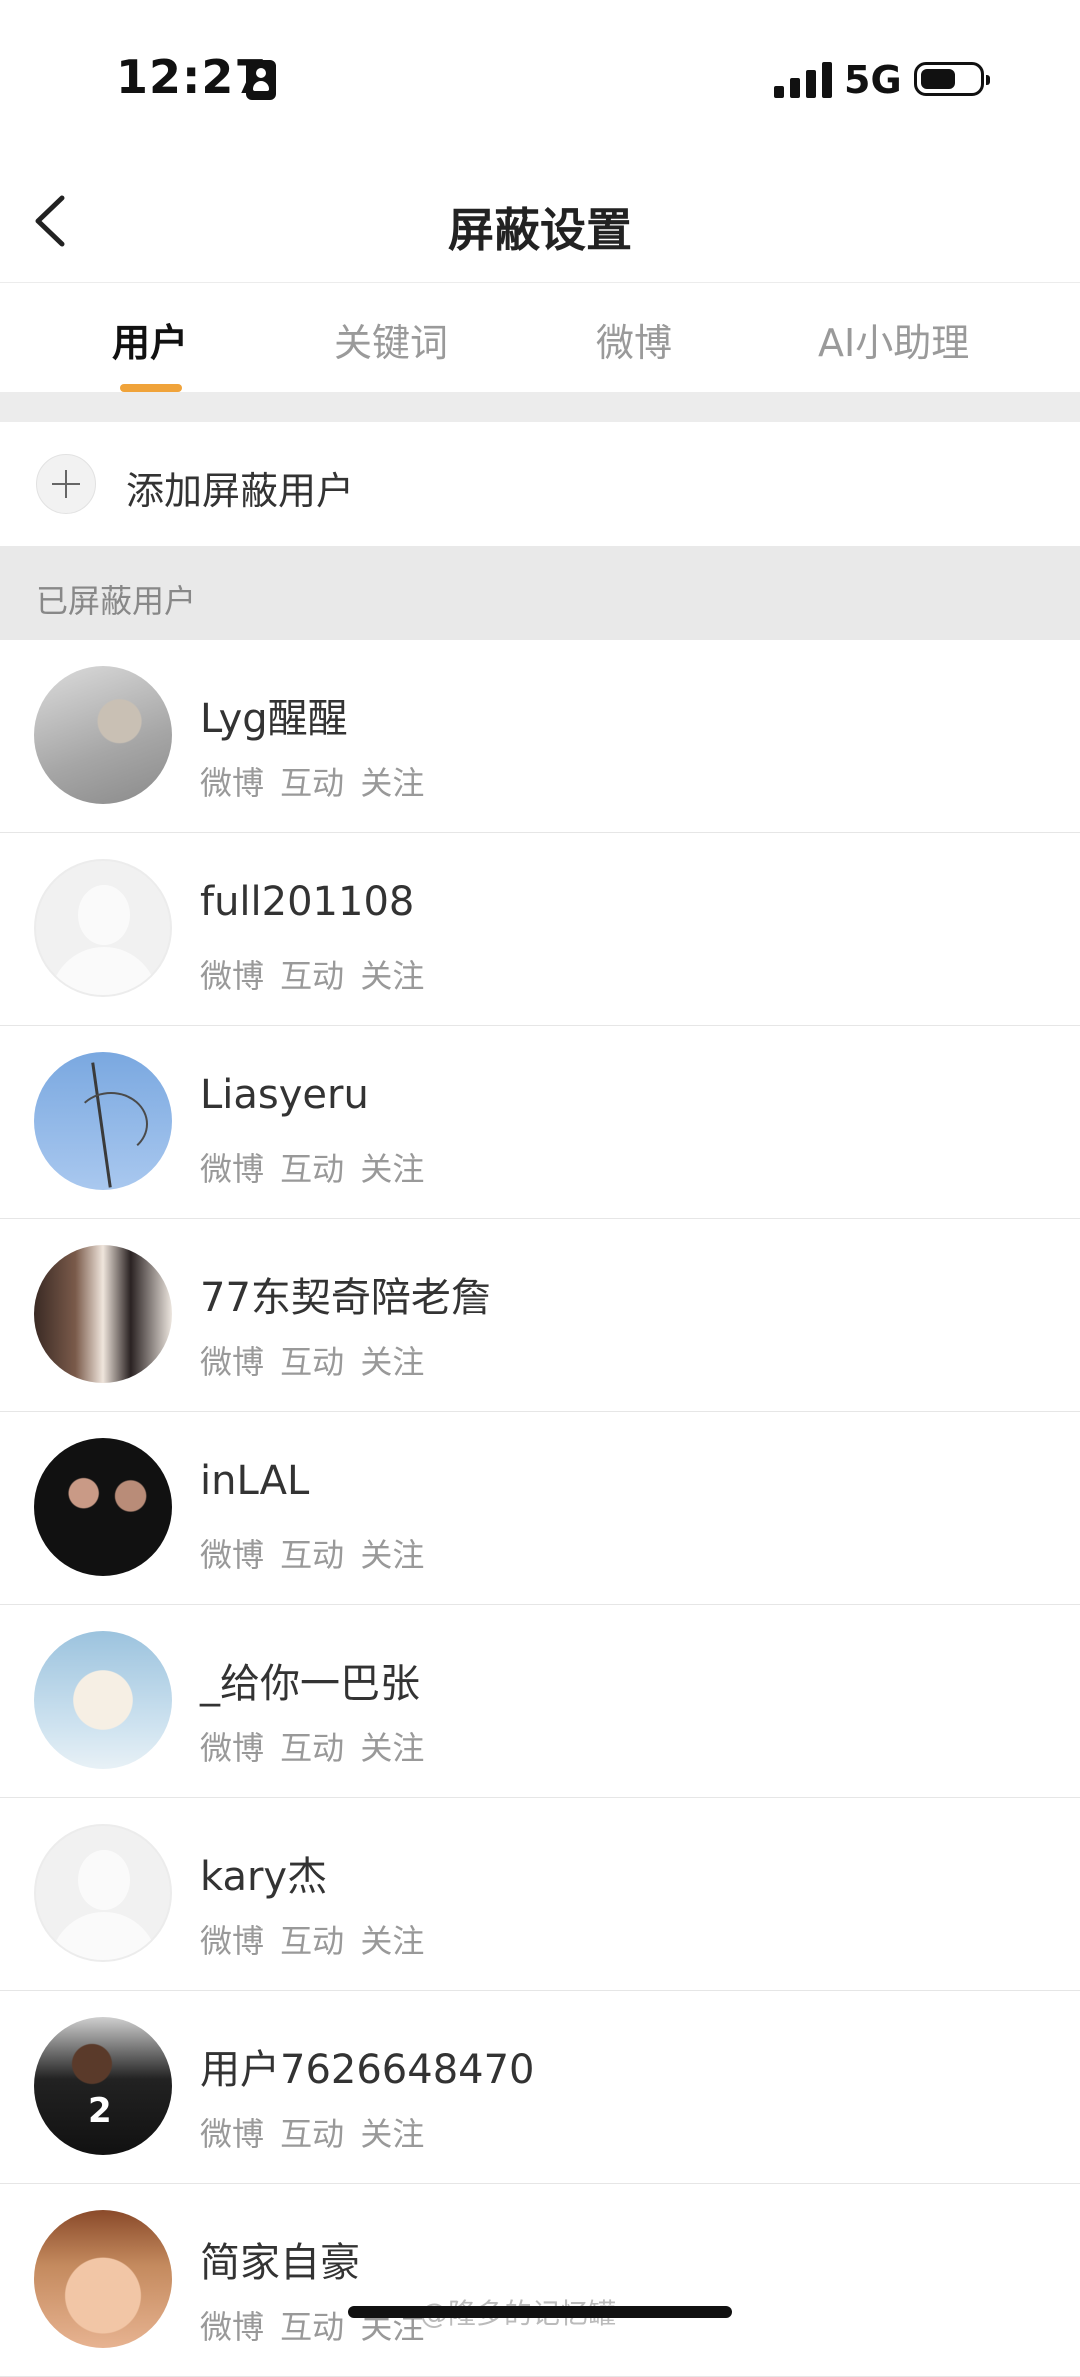 This screenshot has height=2377, width=1080. What do you see at coordinates (540, 593) in the screenshot?
I see `section-header: 已屏蔽用户` at bounding box center [540, 593].